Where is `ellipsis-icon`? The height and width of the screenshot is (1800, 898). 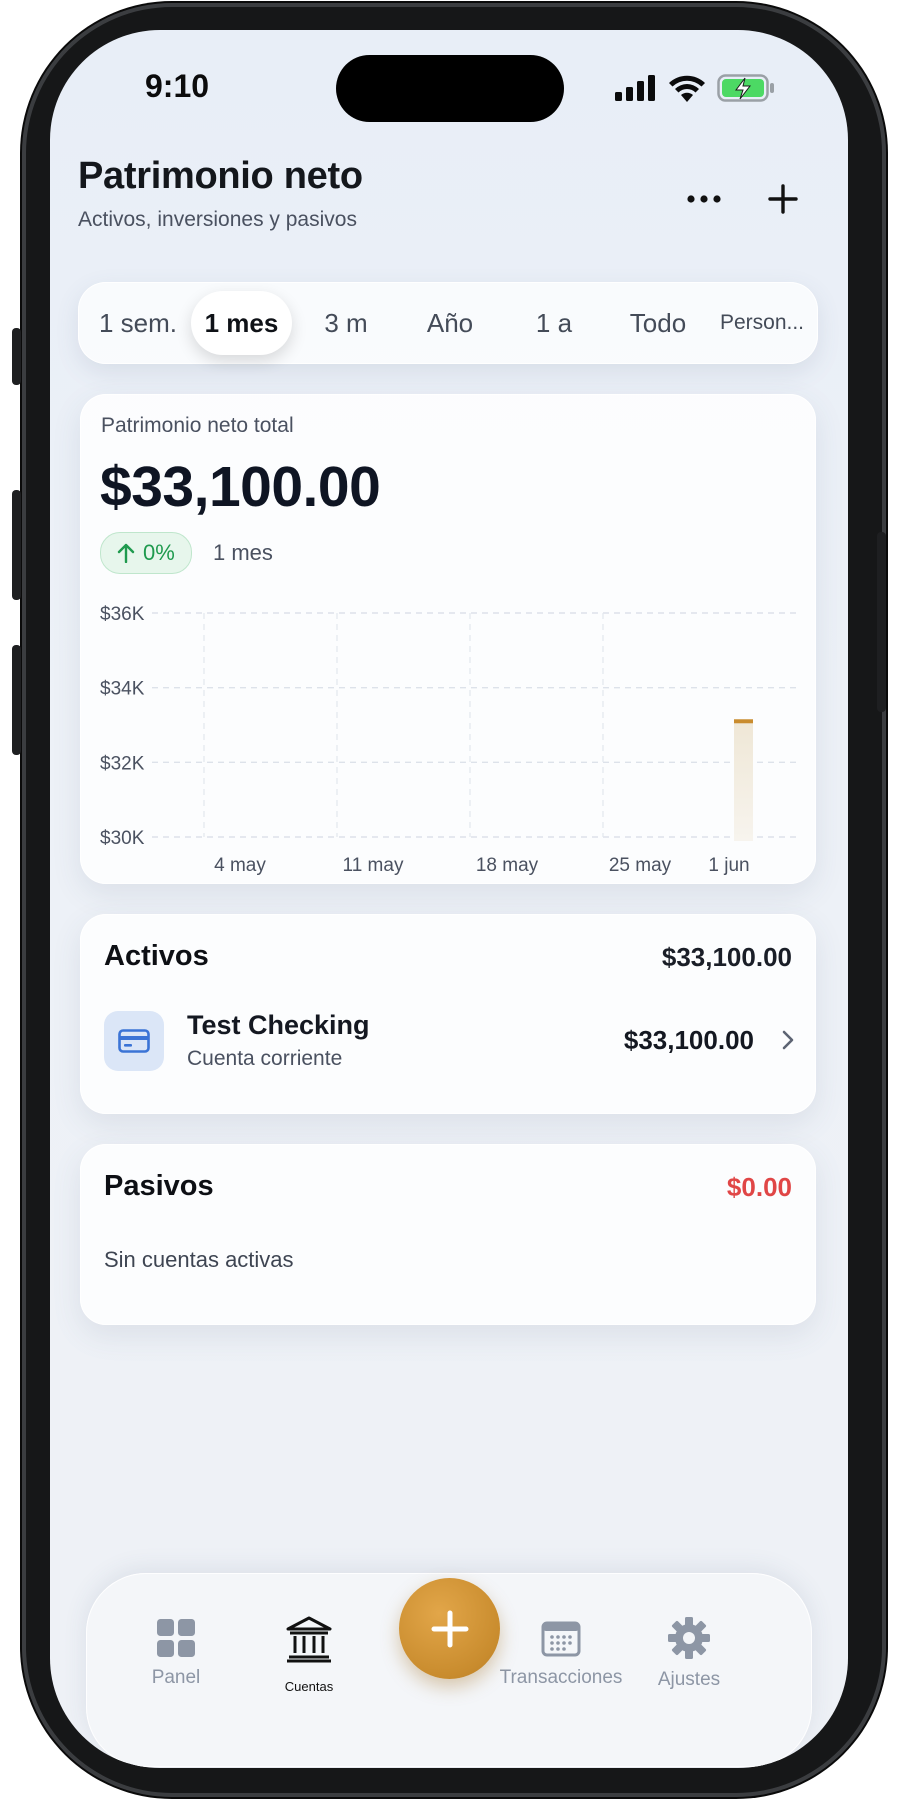
ellipsis-icon is located at coordinates (704, 199).